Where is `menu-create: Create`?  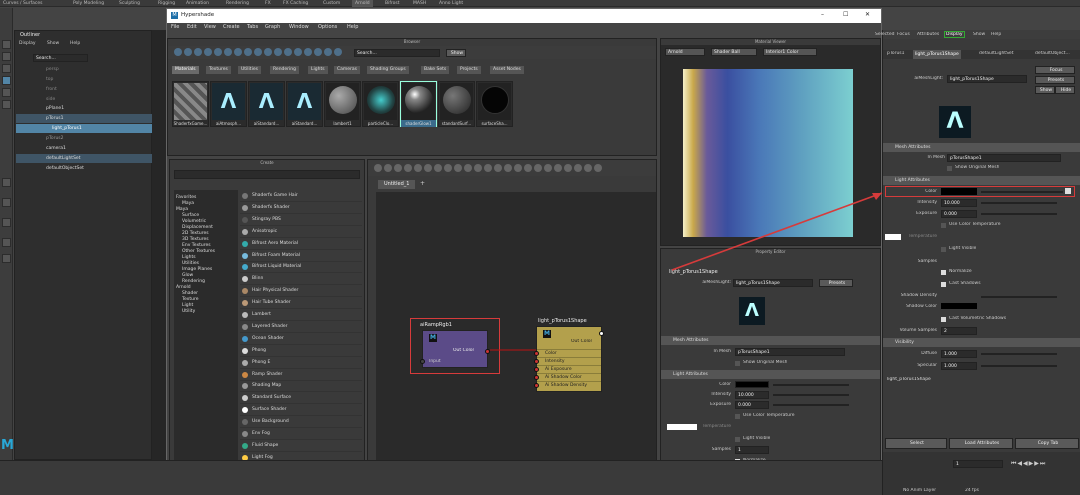 menu-create: Create is located at coordinates (231, 27).